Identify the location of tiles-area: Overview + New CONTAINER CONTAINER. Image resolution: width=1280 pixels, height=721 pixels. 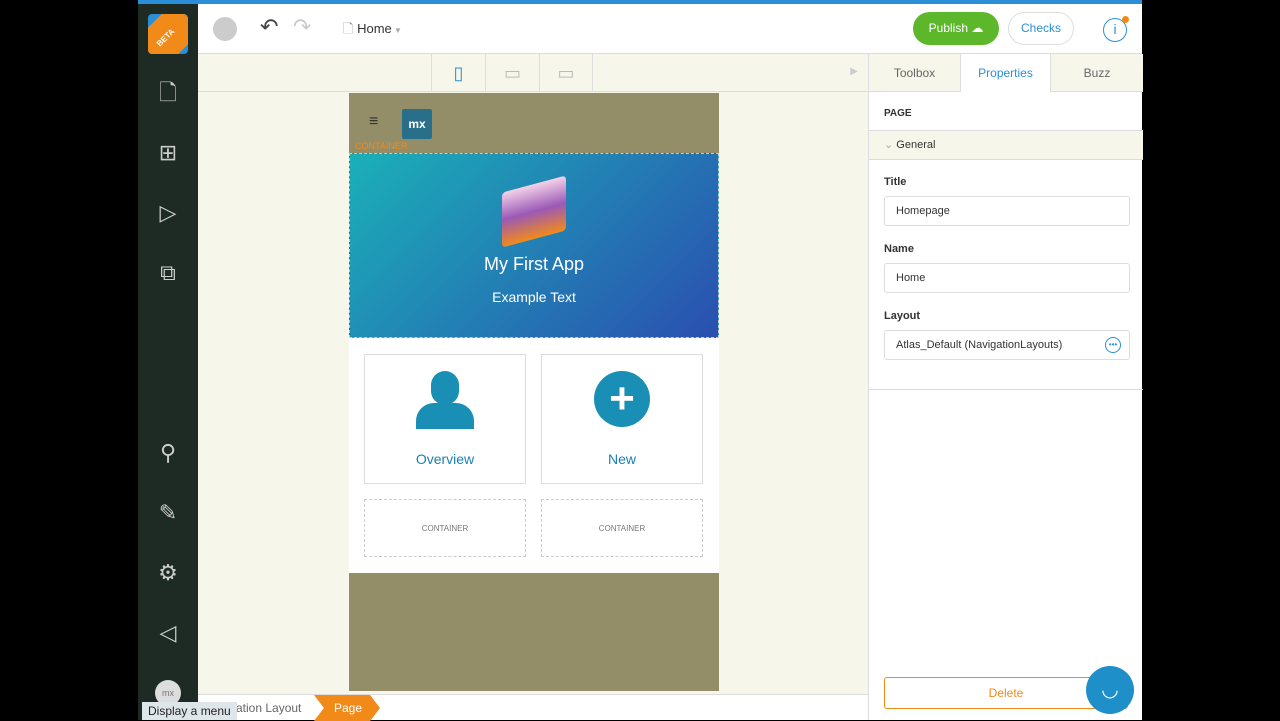
(534, 455).